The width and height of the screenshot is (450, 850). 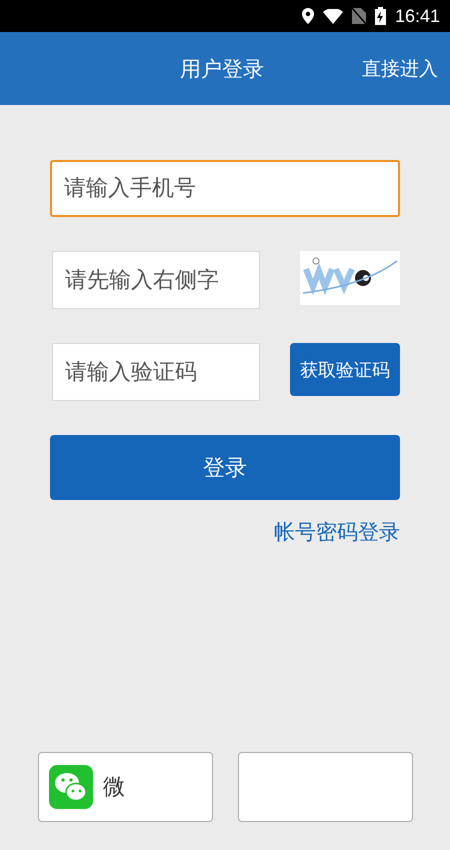 What do you see at coordinates (308, 16) in the screenshot?
I see `location-icon` at bounding box center [308, 16].